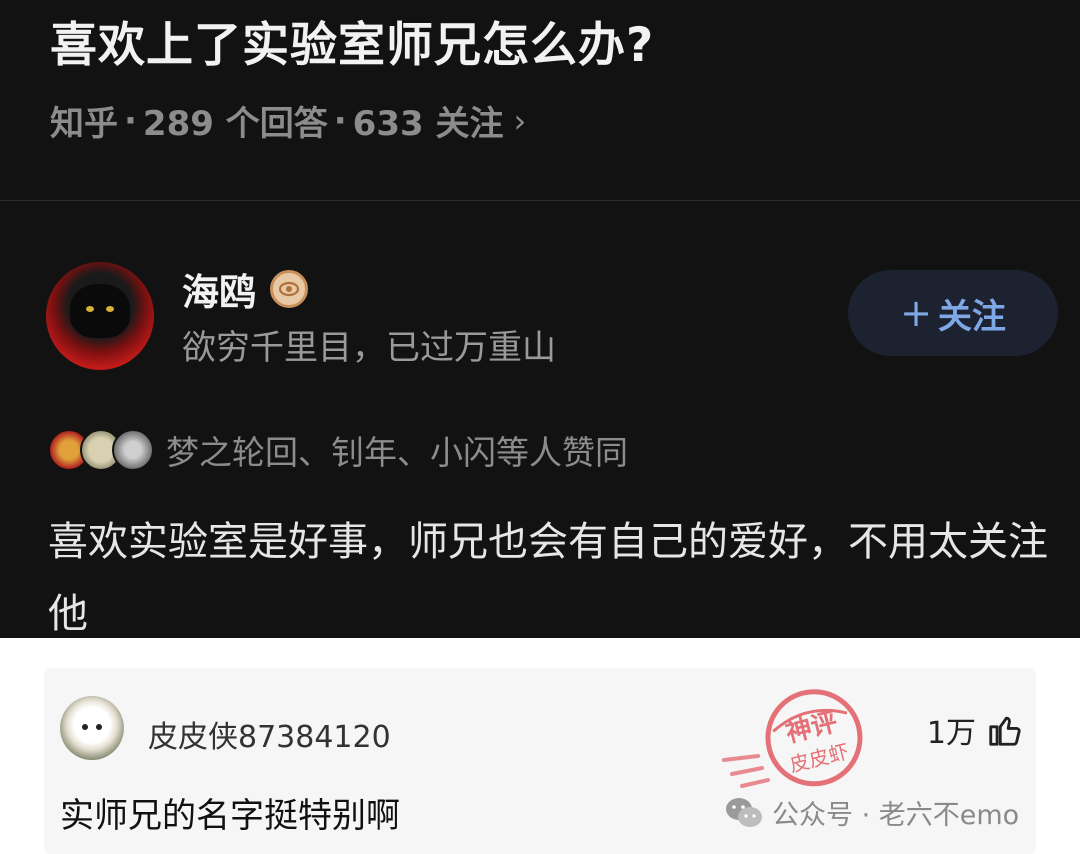  I want to click on author-avatar, so click(100, 316).